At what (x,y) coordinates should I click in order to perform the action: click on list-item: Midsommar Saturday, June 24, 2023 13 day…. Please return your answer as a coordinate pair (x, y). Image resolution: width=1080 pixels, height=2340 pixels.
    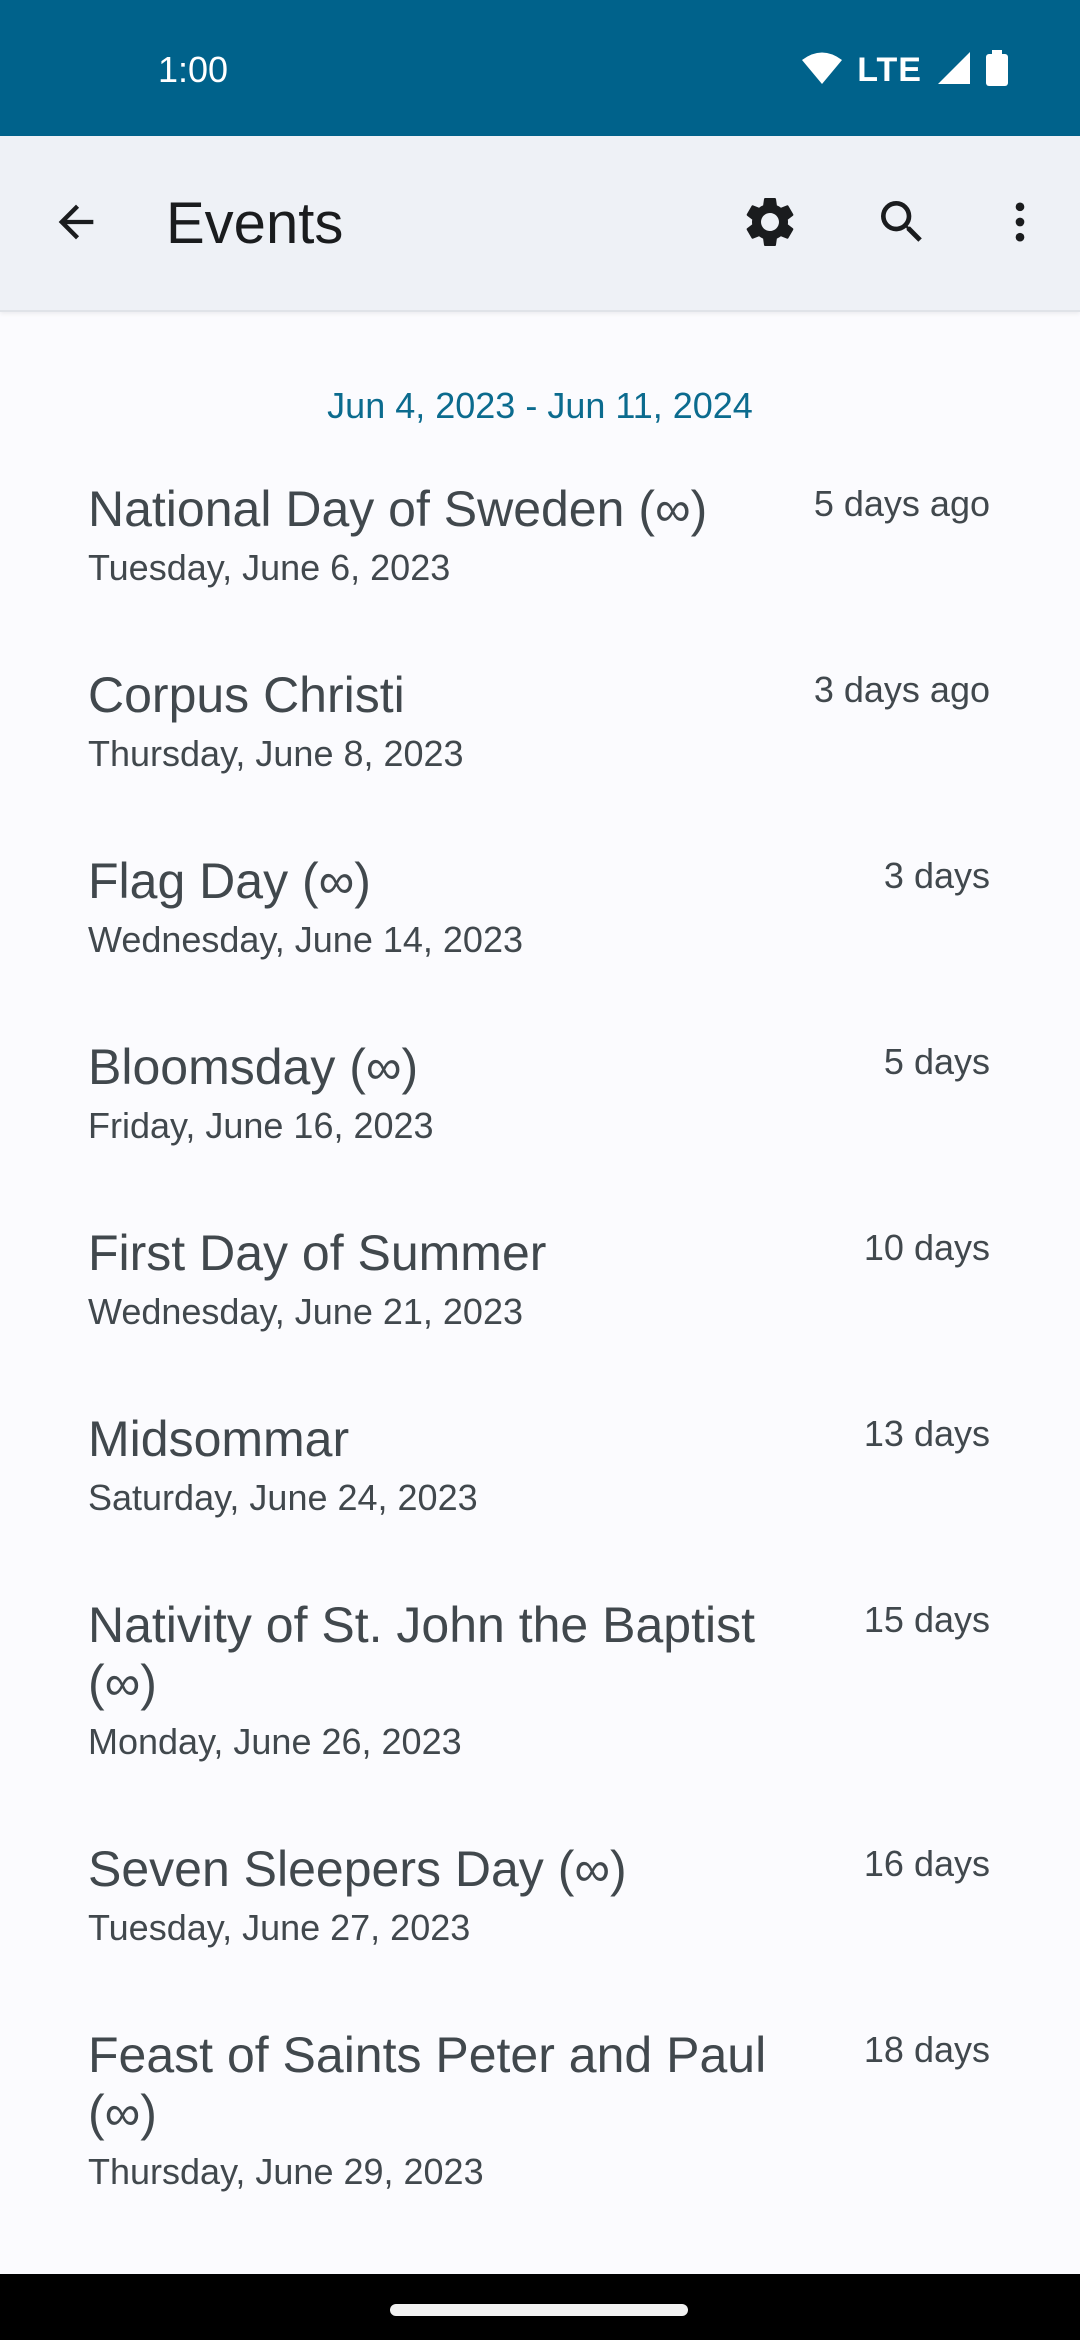
    Looking at the image, I should click on (540, 1493).